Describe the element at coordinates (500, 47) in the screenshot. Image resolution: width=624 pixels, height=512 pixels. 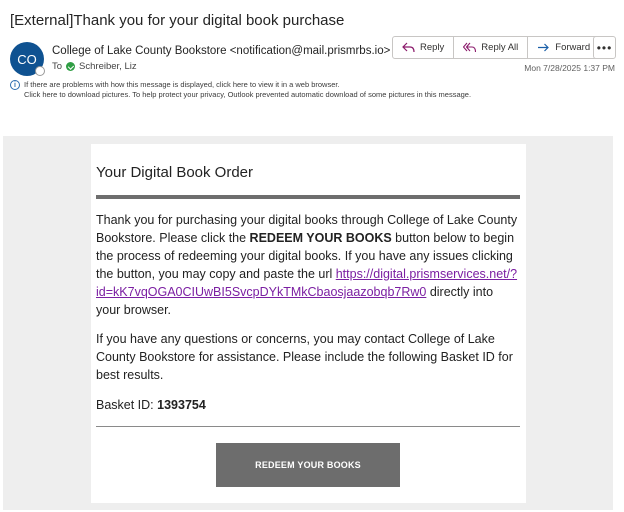
I see `reply-all-label: Reply All` at that location.